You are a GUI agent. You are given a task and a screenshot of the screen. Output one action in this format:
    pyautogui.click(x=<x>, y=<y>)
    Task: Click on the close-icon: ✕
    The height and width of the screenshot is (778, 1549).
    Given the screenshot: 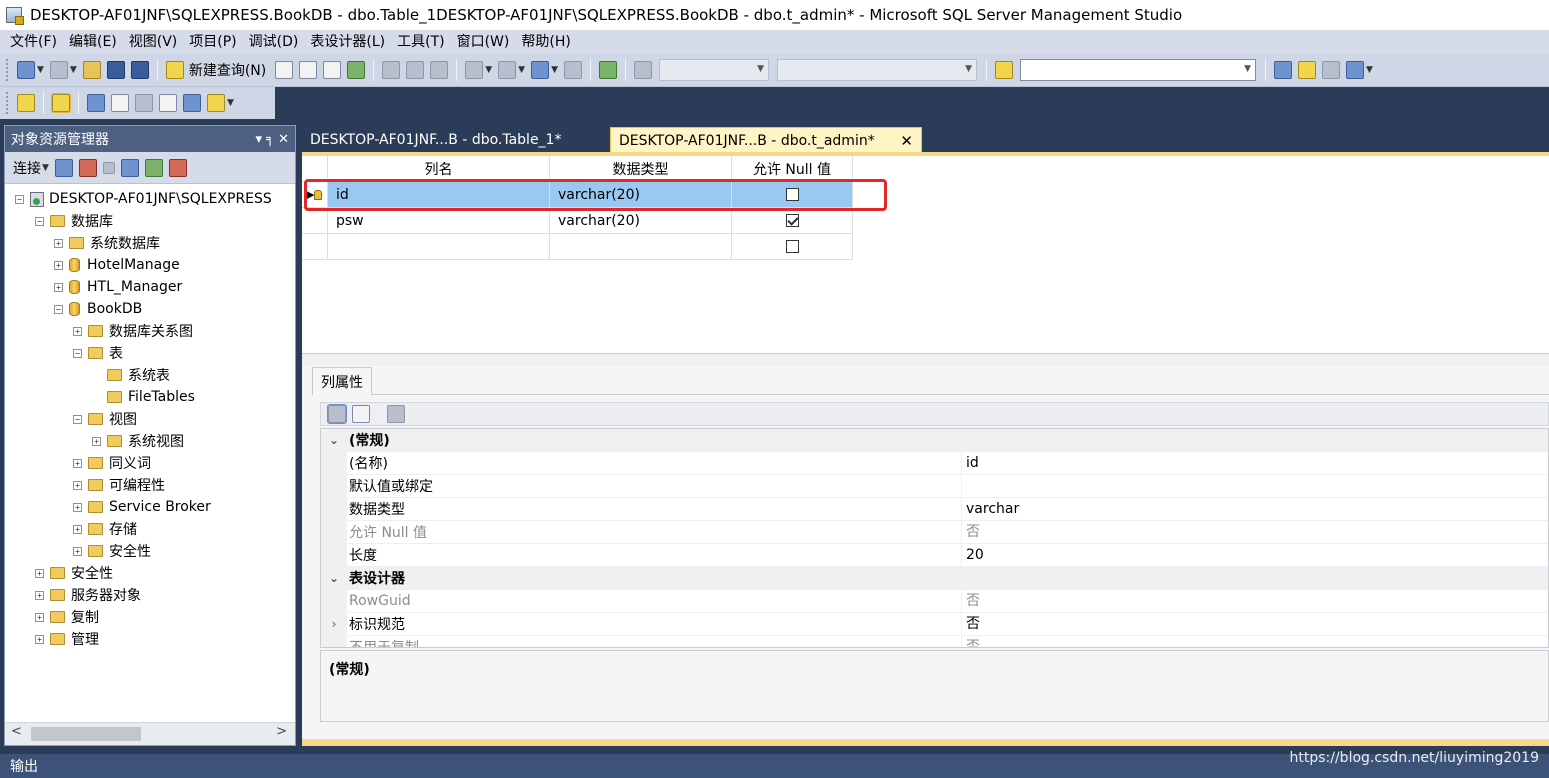 What is the action you would take?
    pyautogui.click(x=906, y=141)
    